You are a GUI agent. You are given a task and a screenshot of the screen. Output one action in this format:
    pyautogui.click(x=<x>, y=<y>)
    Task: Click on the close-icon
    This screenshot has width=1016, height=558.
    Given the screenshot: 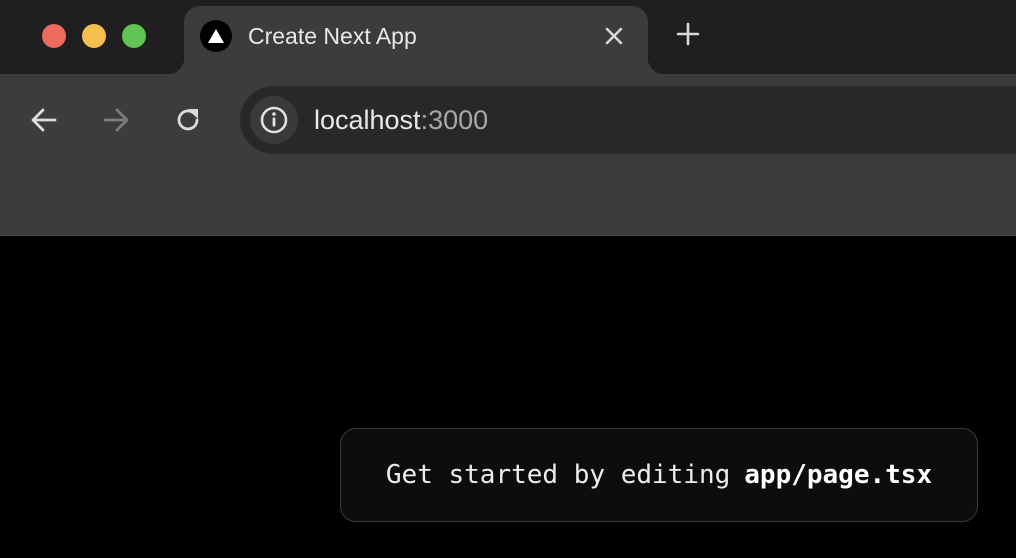 What is the action you would take?
    pyautogui.click(x=614, y=36)
    